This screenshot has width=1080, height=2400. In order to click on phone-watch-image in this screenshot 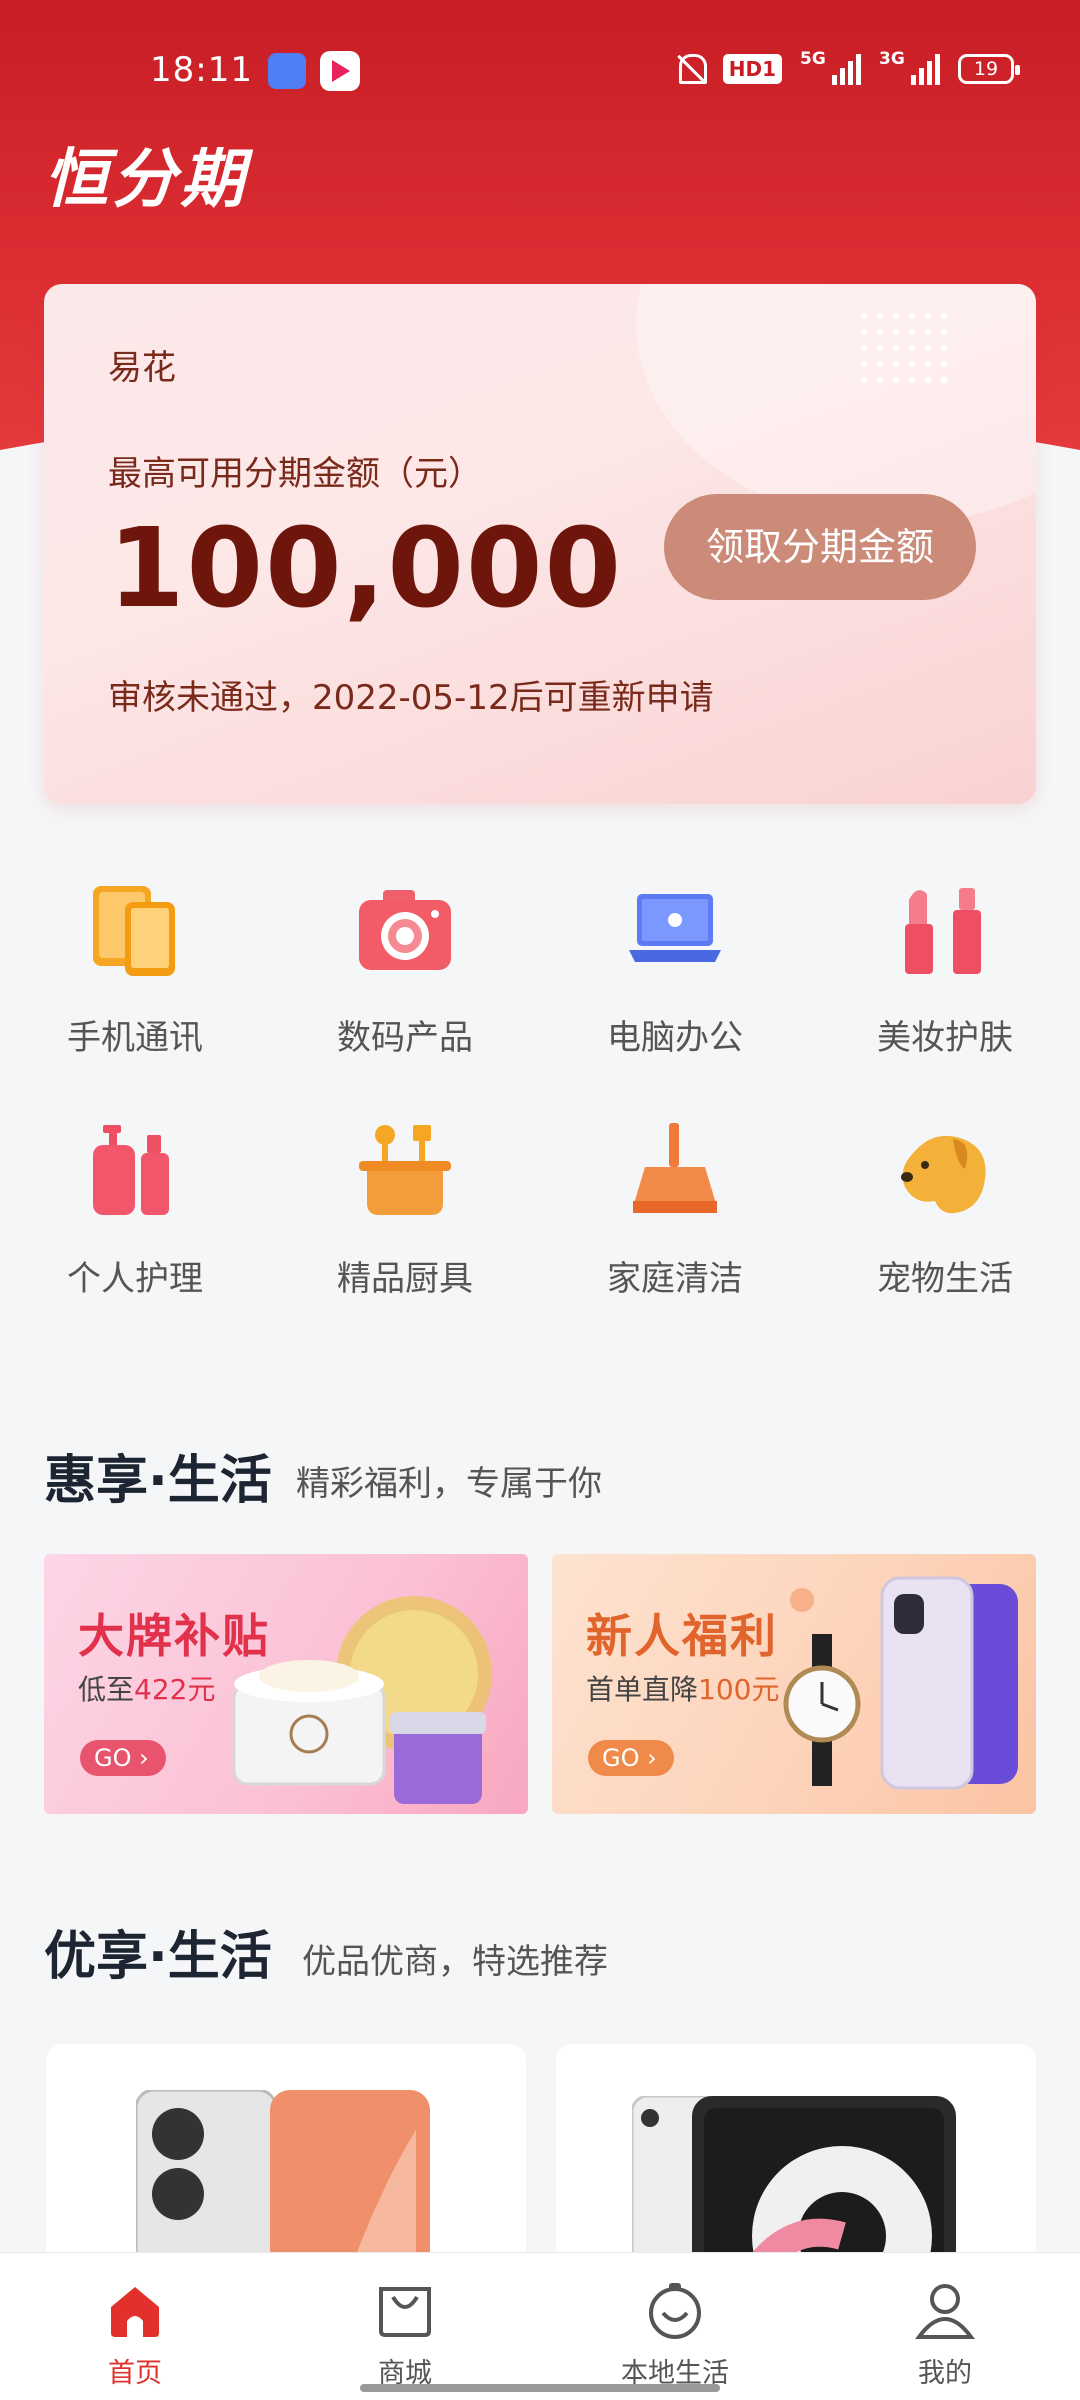, I will do `click(900, 1683)`.